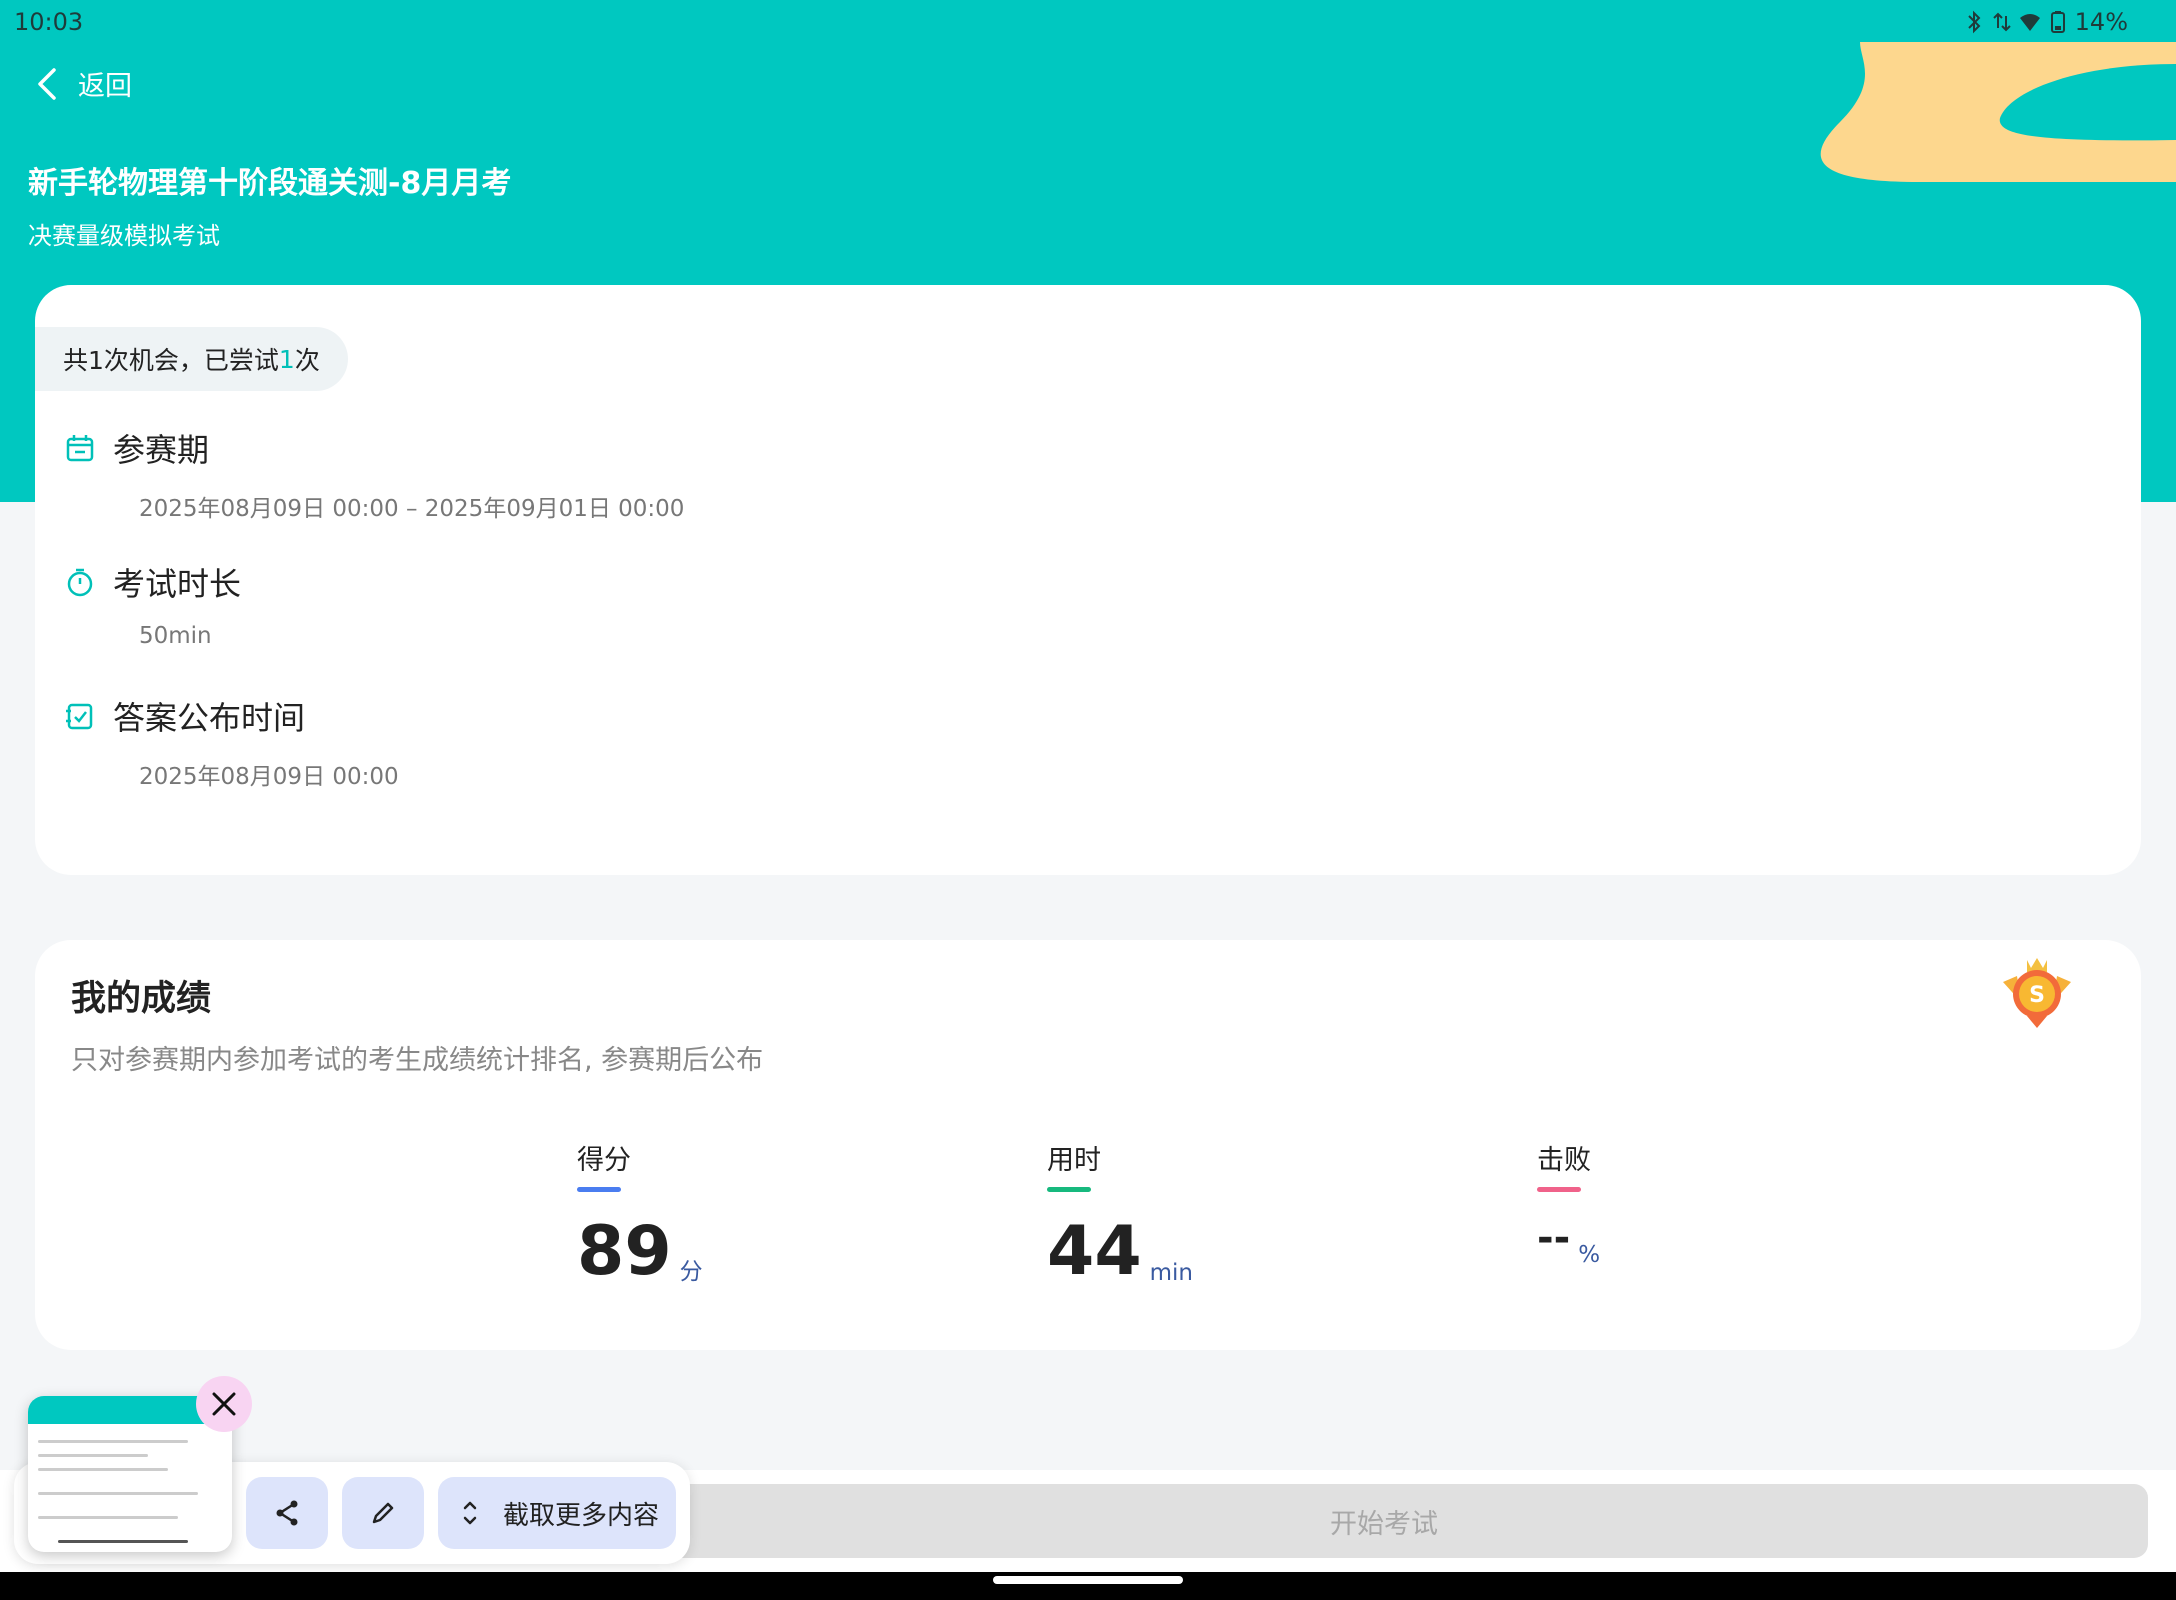  What do you see at coordinates (1094, 1251) in the screenshot?
I see `stat-value-time: 44` at bounding box center [1094, 1251].